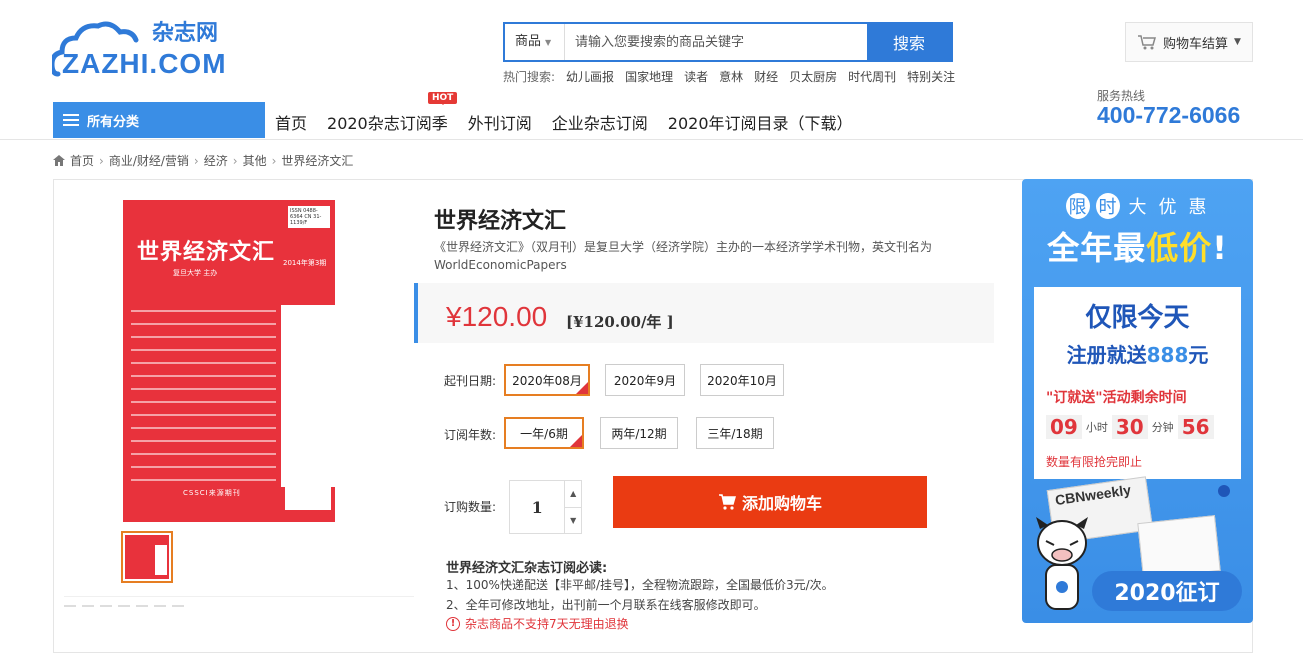 This screenshot has width=1303, height=655. What do you see at coordinates (527, 568) in the screenshot?
I see `notice-title: 世界经济文汇杂志订阅必读:` at bounding box center [527, 568].